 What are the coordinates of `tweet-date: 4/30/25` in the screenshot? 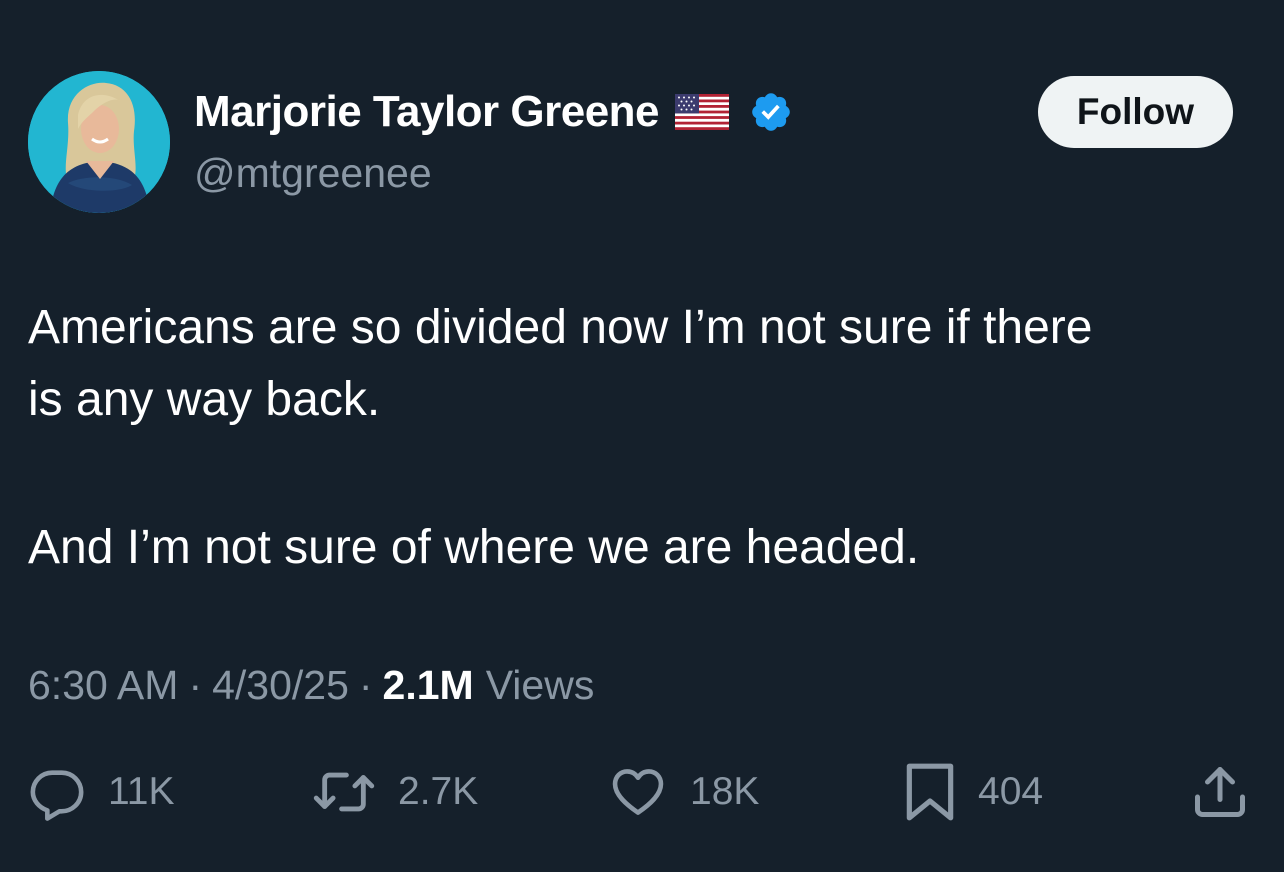 It's located at (280, 685).